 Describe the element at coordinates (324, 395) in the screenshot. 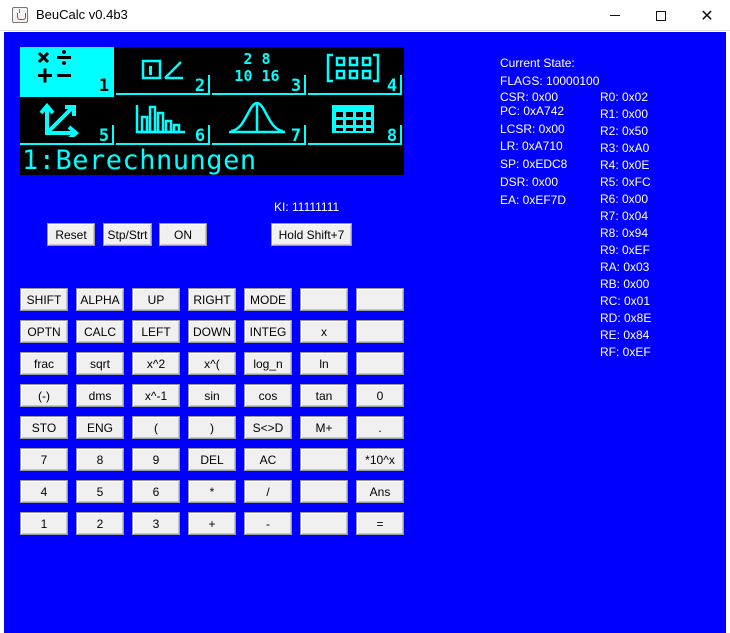

I see `key-tan-button: tan` at that location.